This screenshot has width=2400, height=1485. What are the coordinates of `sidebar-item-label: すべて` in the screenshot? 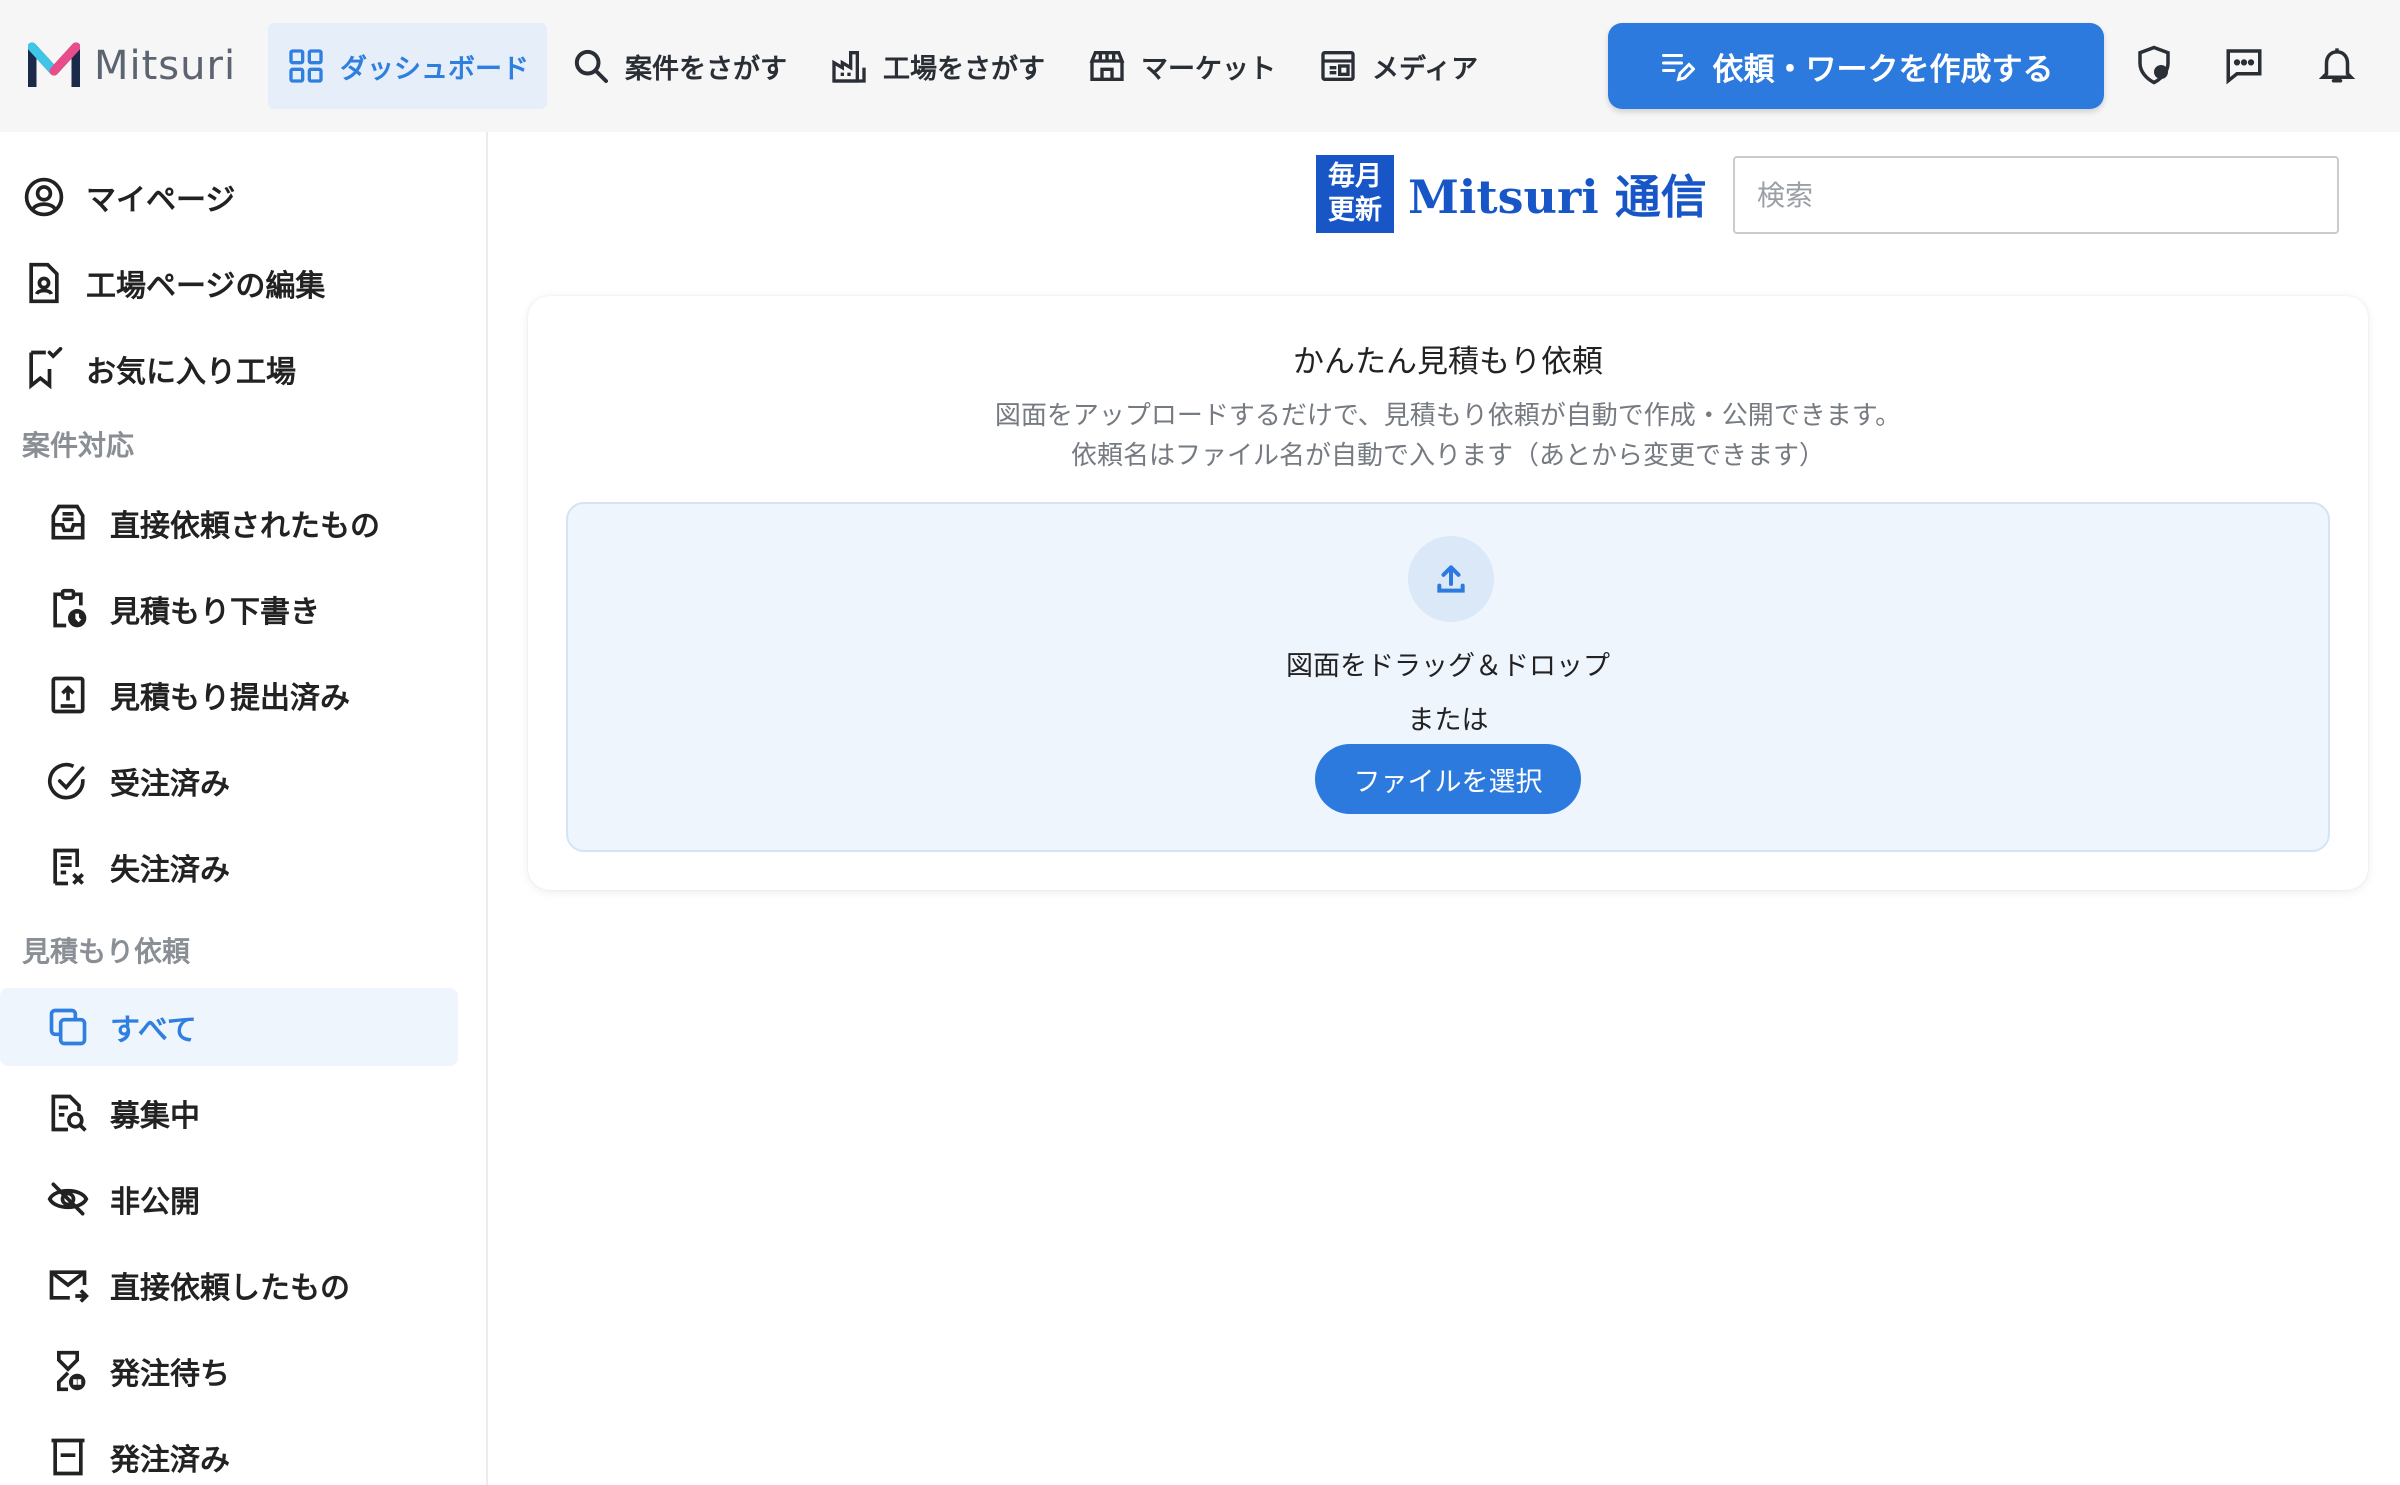 It's located at (153, 1030).